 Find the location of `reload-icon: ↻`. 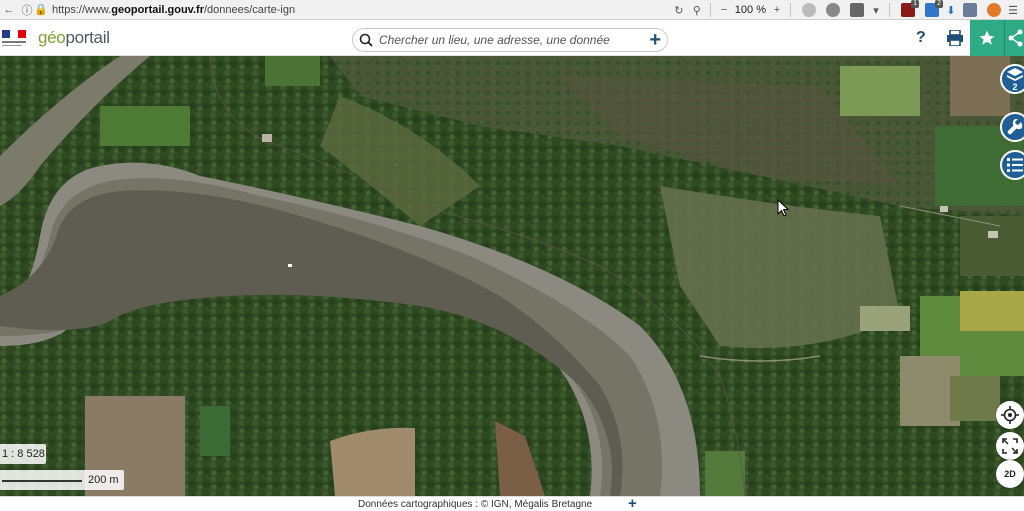

reload-icon: ↻ is located at coordinates (679, 10).